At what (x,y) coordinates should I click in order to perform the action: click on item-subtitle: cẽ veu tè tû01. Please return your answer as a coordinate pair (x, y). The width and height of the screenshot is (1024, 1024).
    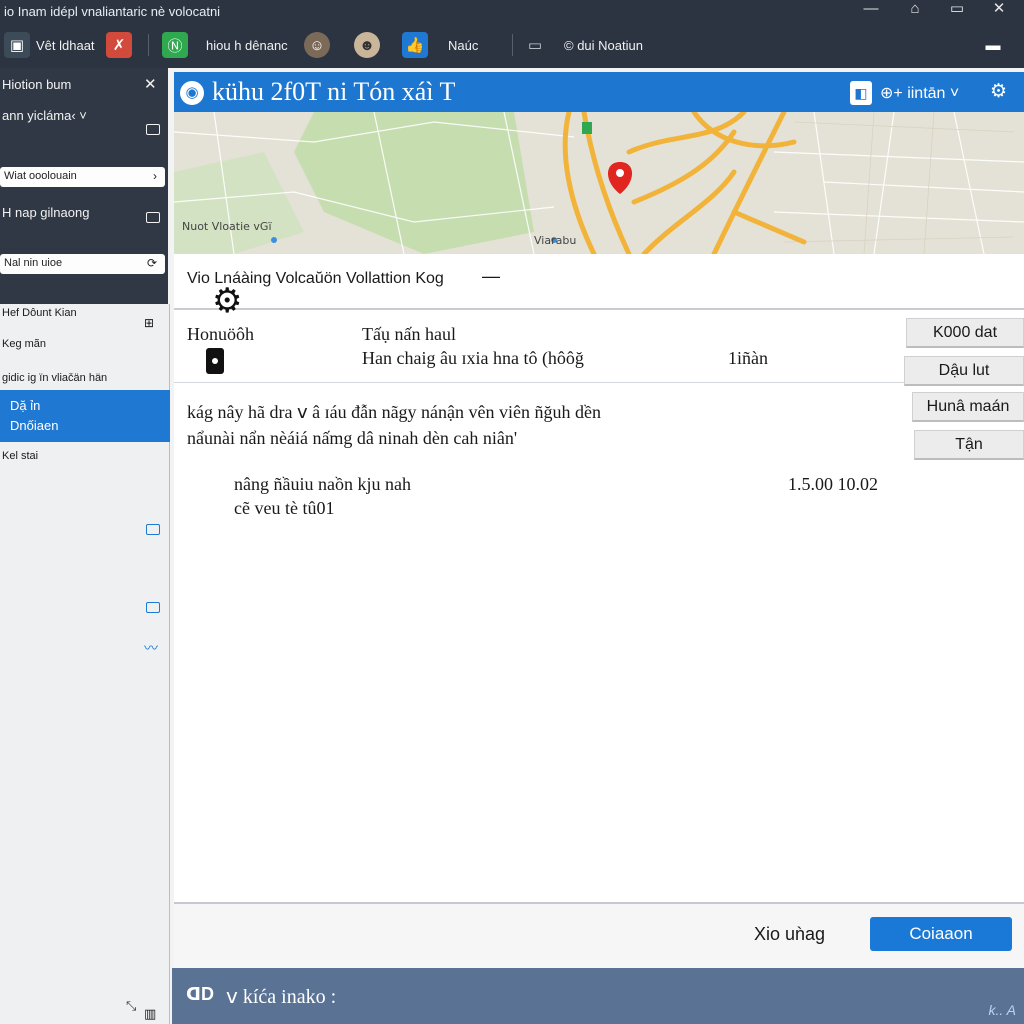
    Looking at the image, I should click on (284, 508).